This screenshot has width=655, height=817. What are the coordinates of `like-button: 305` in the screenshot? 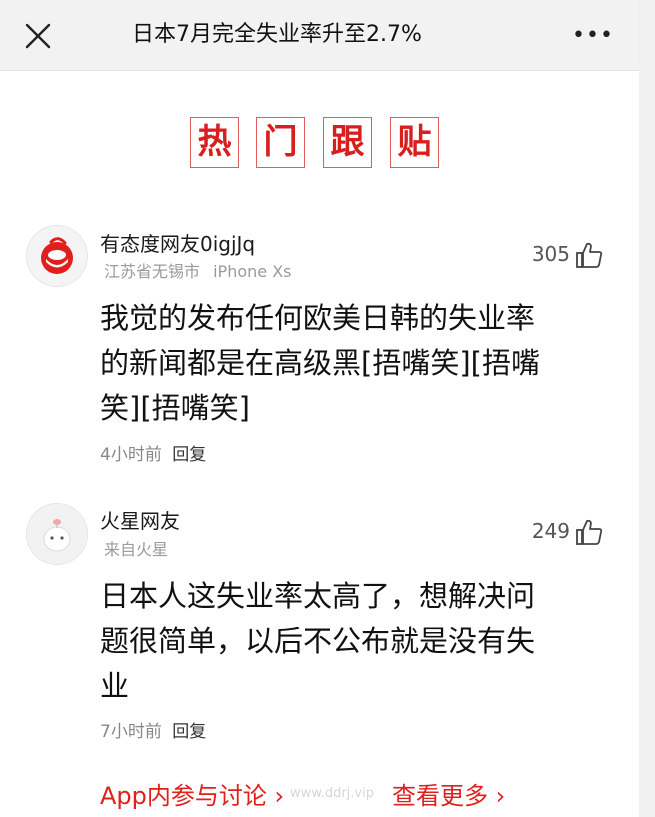 It's located at (559, 255).